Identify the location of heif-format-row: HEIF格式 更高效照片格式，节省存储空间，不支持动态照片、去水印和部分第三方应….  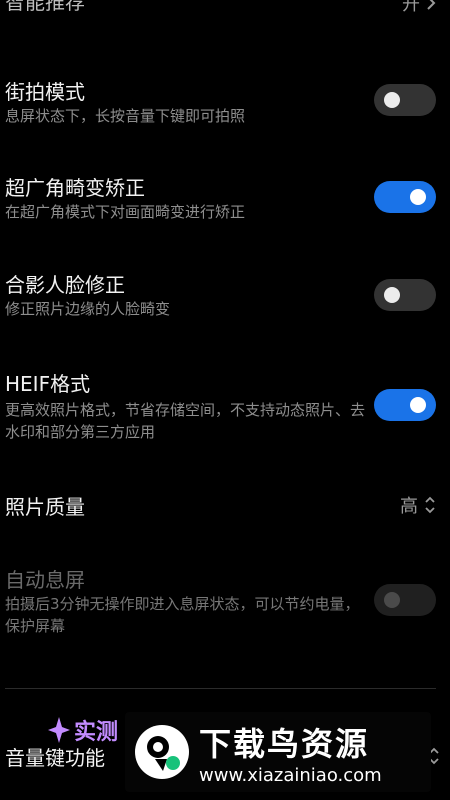
(225, 407).